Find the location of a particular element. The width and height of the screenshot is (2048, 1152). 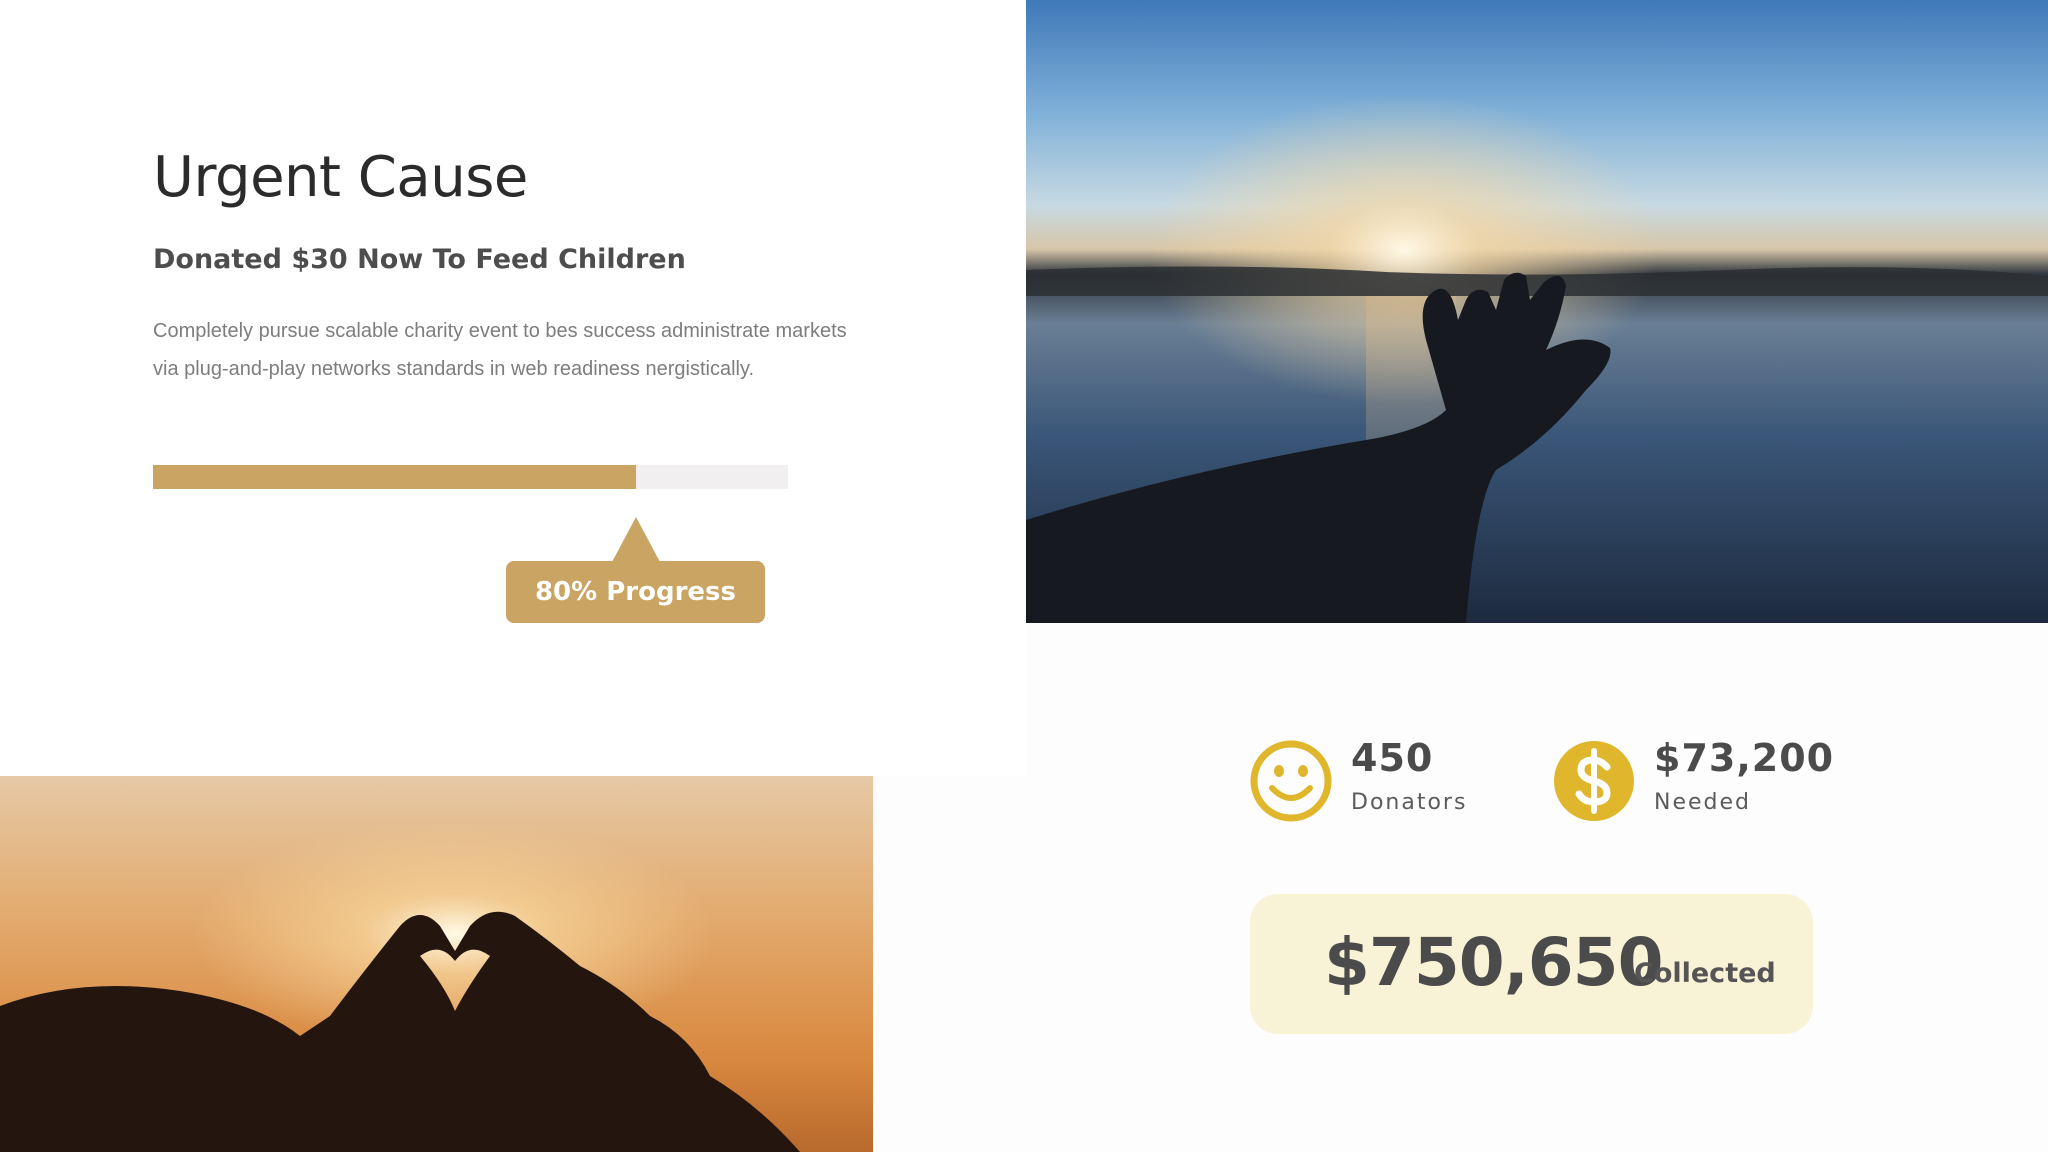

smiley-icon is located at coordinates (1291, 781).